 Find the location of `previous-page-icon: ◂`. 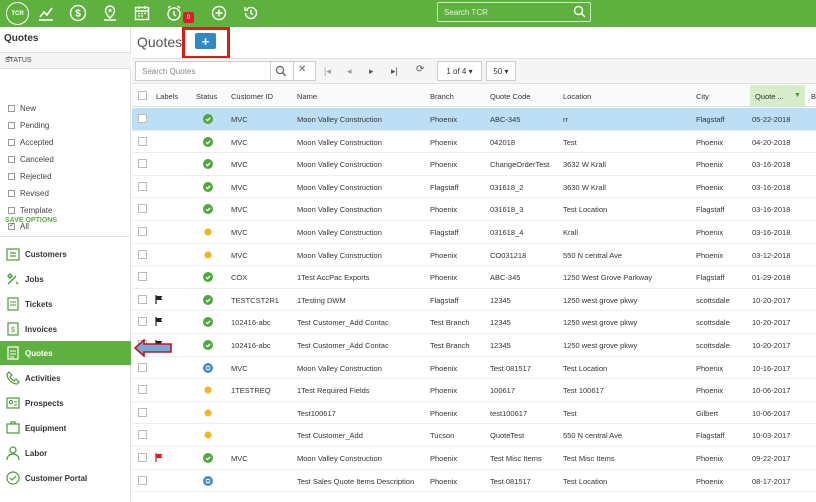

previous-page-icon: ◂ is located at coordinates (349, 71).